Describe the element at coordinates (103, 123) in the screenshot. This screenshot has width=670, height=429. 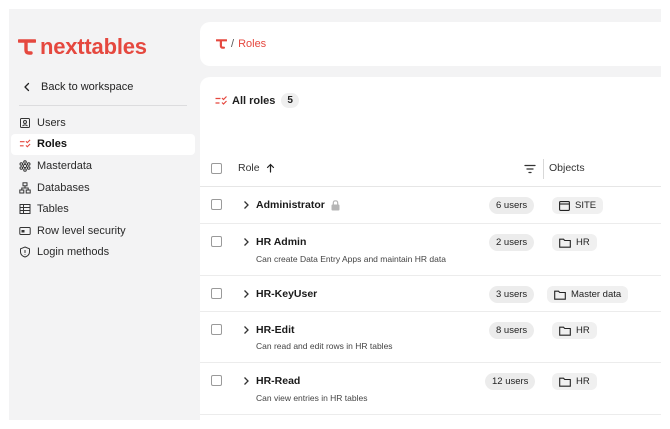
I see `sidebar-item-users: Users` at that location.